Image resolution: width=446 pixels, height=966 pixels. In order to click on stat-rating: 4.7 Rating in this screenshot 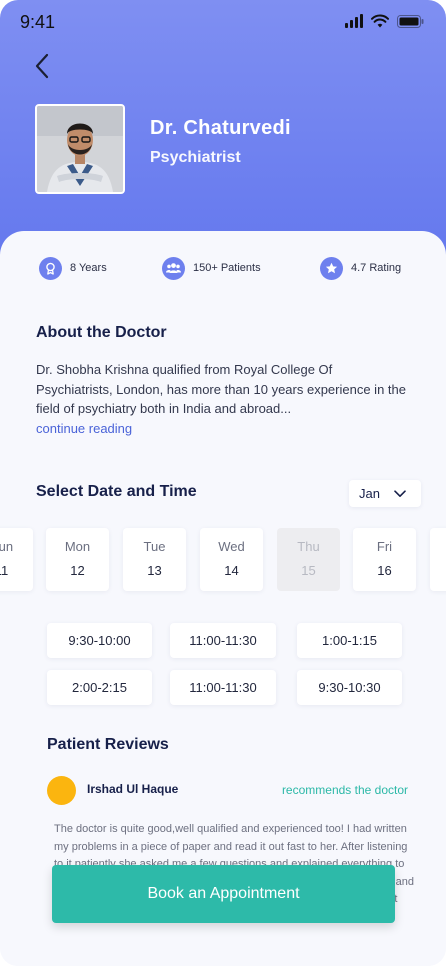, I will do `click(360, 268)`.